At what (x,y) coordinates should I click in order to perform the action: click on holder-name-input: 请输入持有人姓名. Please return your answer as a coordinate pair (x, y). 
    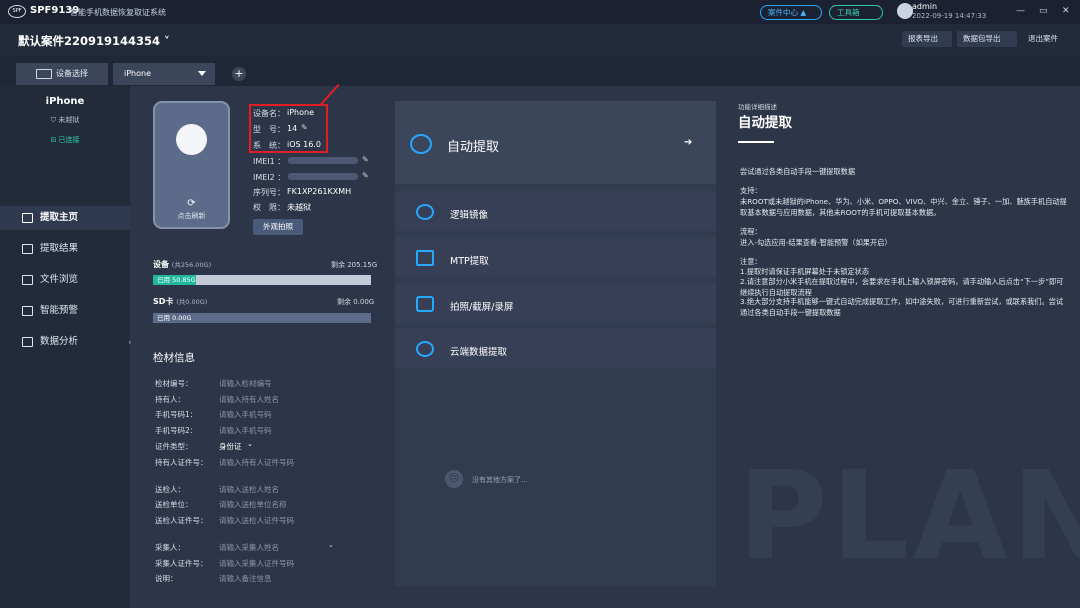
    Looking at the image, I should click on (249, 399).